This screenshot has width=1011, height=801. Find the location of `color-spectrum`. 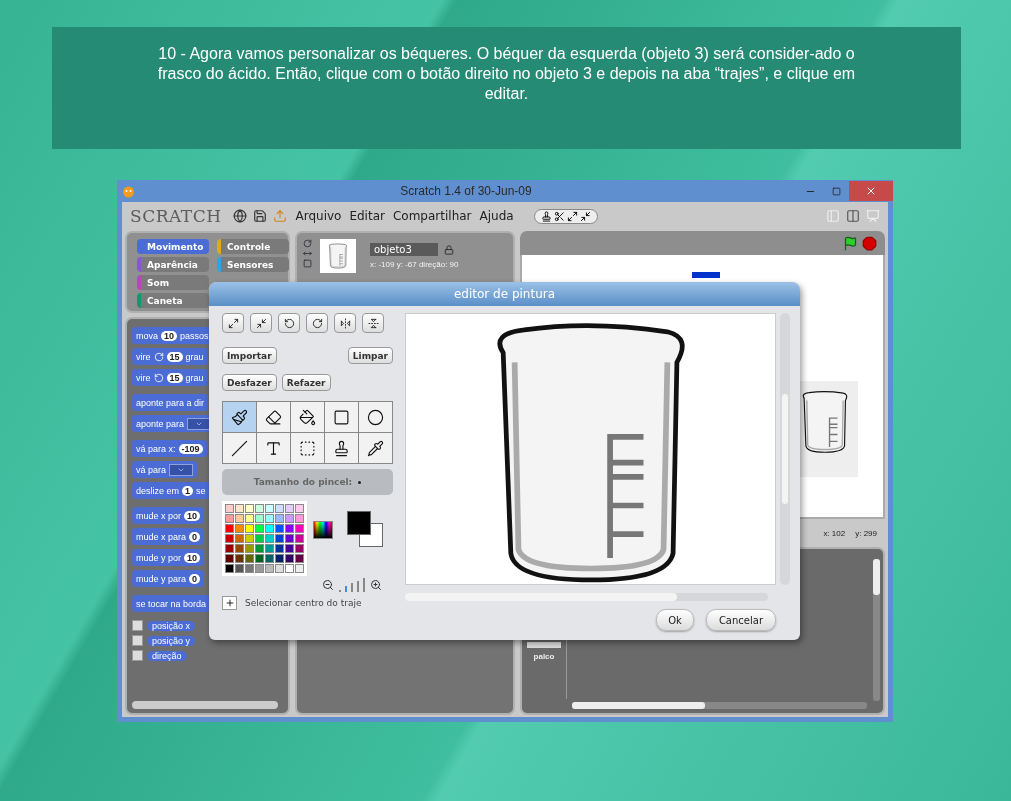

color-spectrum is located at coordinates (323, 530).